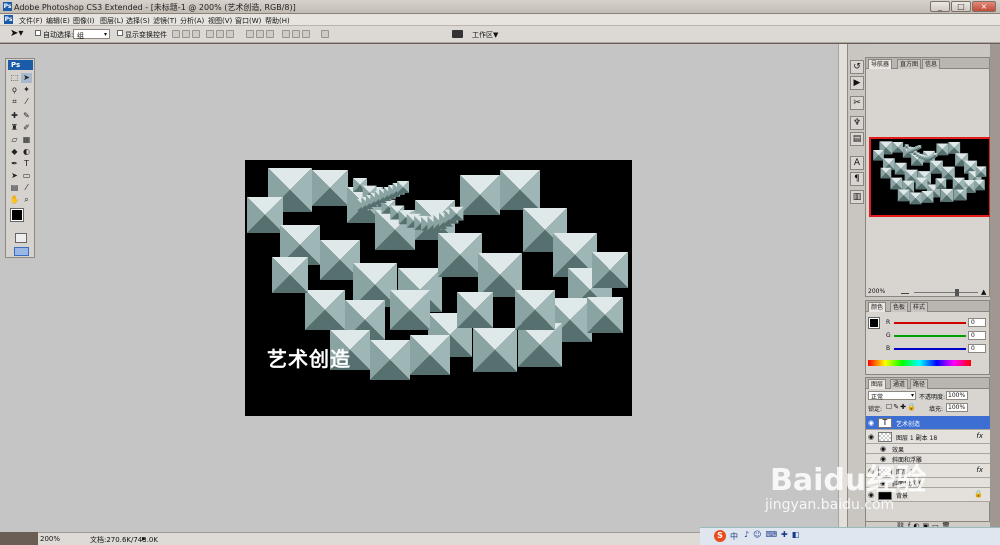 This screenshot has height=545, width=1000. What do you see at coordinates (84, 21) in the screenshot?
I see `menu-image: 图像(I)` at bounding box center [84, 21].